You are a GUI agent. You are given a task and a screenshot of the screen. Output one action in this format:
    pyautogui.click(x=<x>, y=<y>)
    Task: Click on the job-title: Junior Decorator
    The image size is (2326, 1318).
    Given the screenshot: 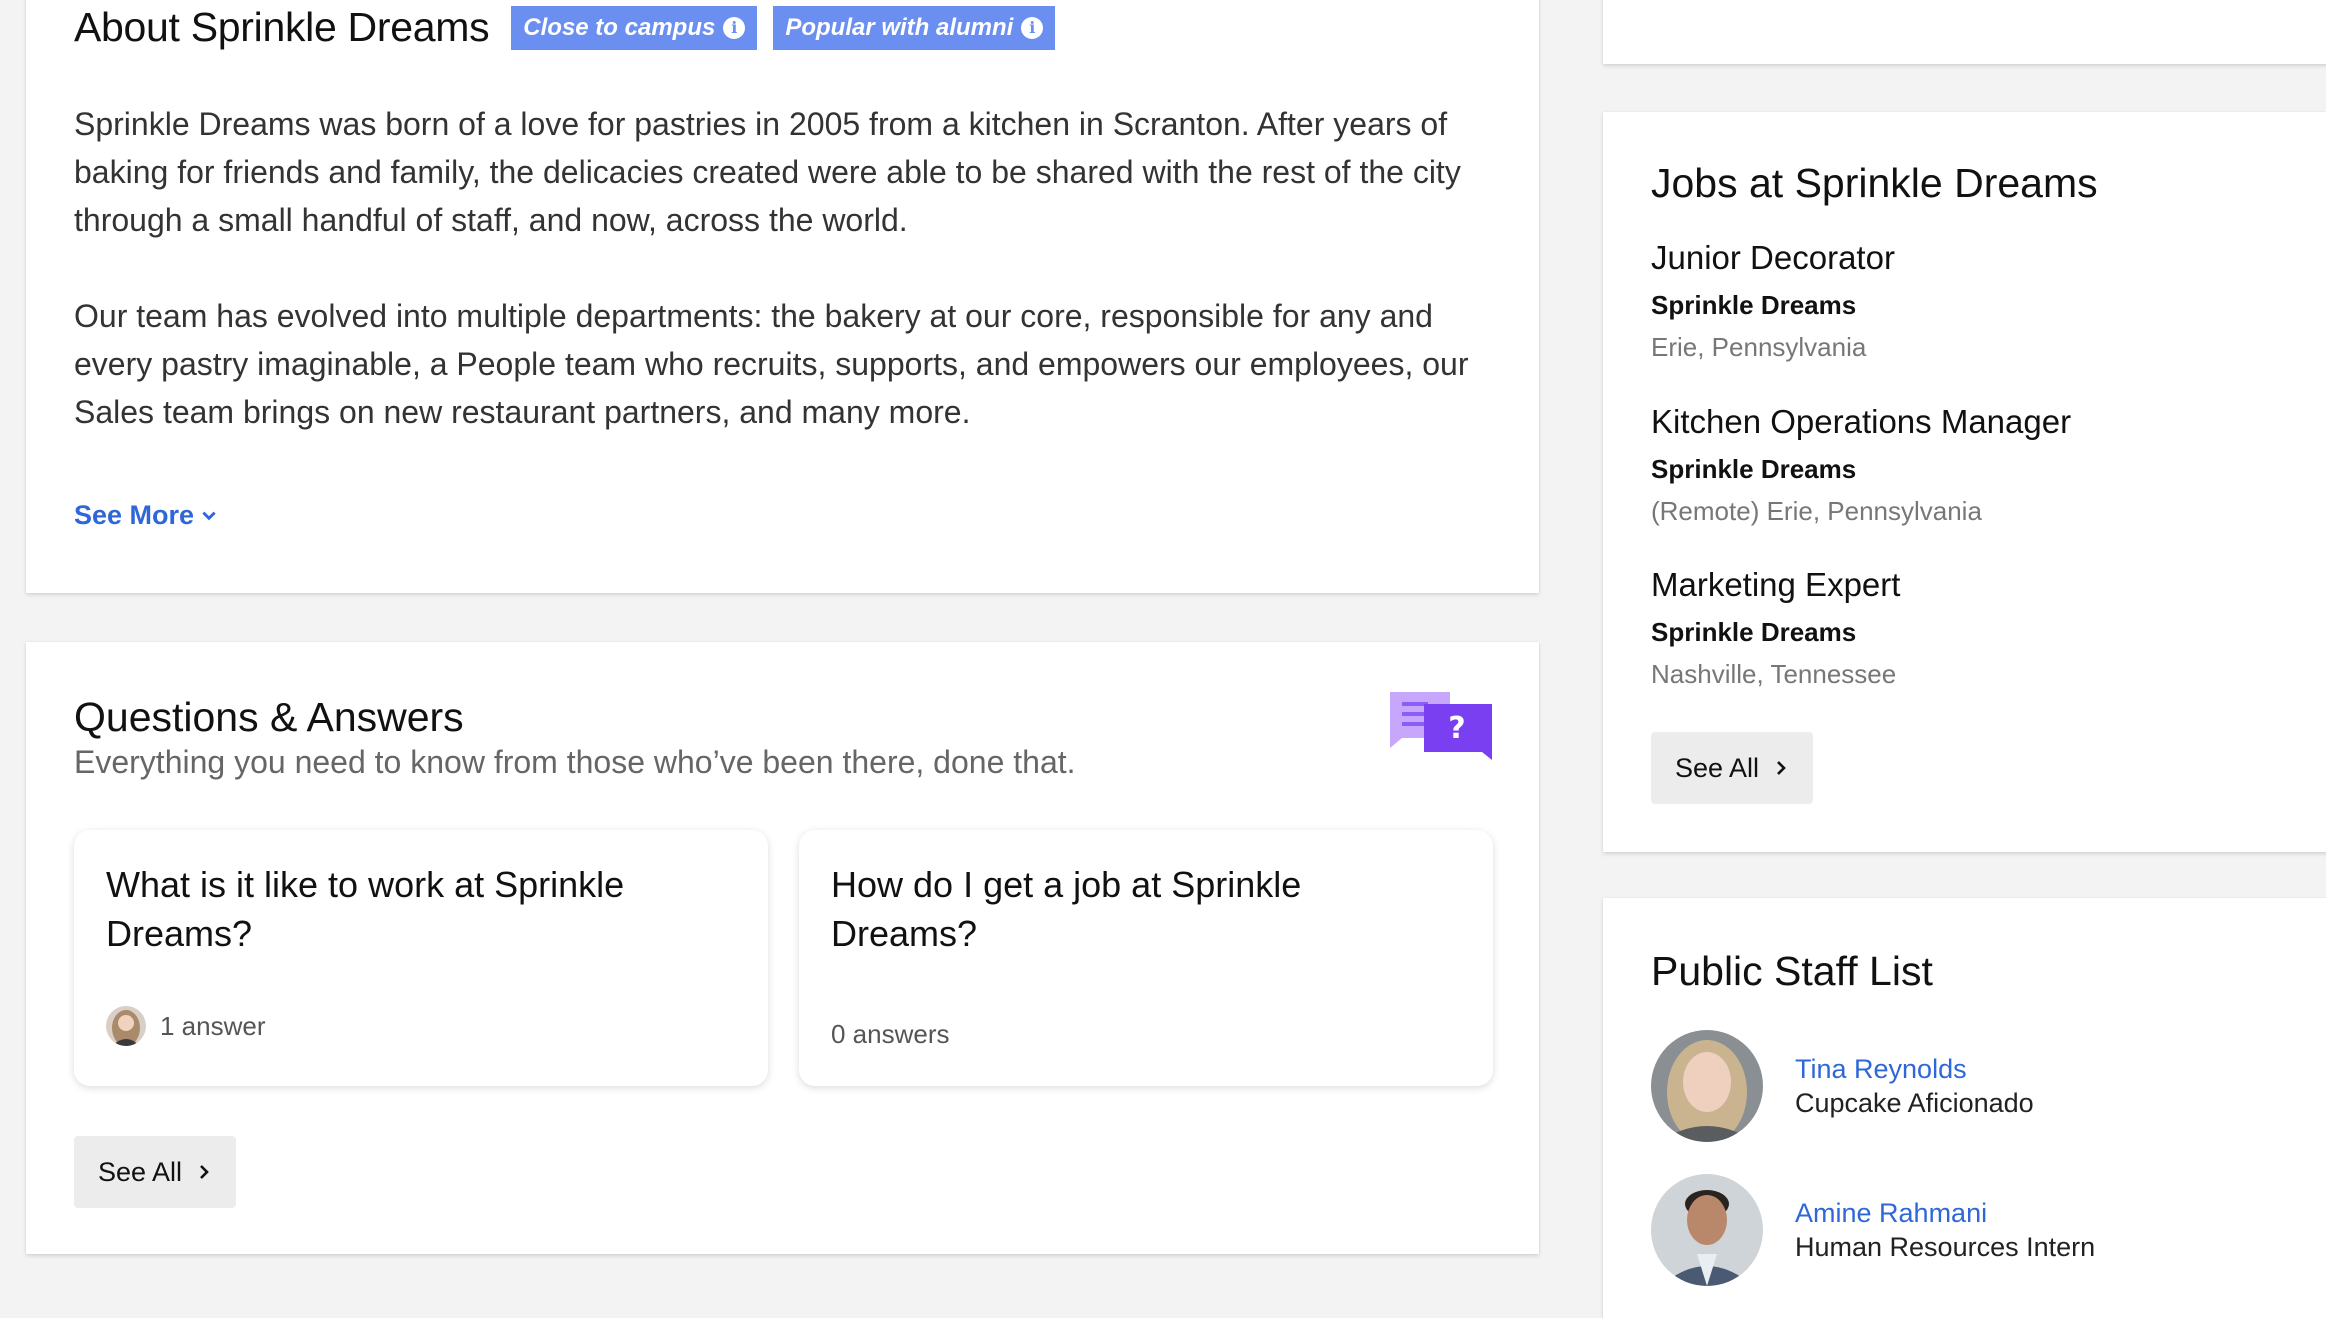 What is the action you would take?
    pyautogui.click(x=1773, y=257)
    